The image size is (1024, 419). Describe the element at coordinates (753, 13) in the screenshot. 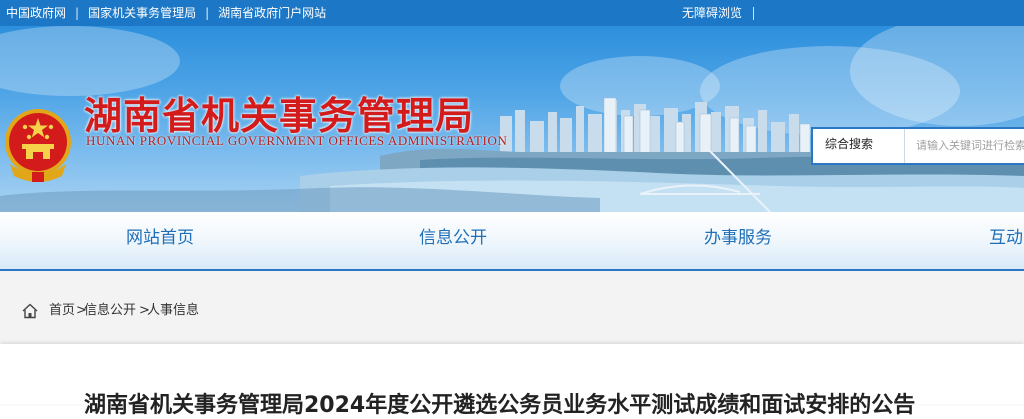

I see `topbar-divider` at that location.